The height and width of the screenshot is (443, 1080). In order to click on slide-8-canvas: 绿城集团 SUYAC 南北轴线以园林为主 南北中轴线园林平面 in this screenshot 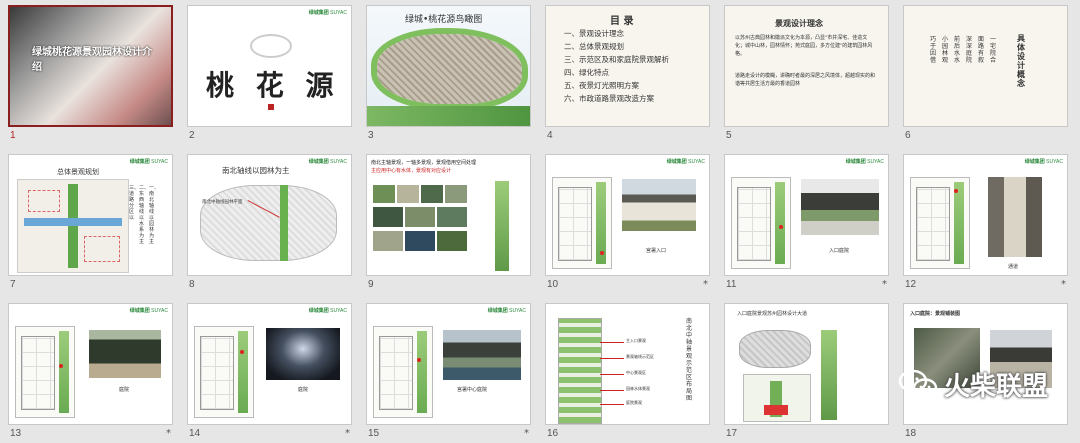, I will do `click(269, 215)`.